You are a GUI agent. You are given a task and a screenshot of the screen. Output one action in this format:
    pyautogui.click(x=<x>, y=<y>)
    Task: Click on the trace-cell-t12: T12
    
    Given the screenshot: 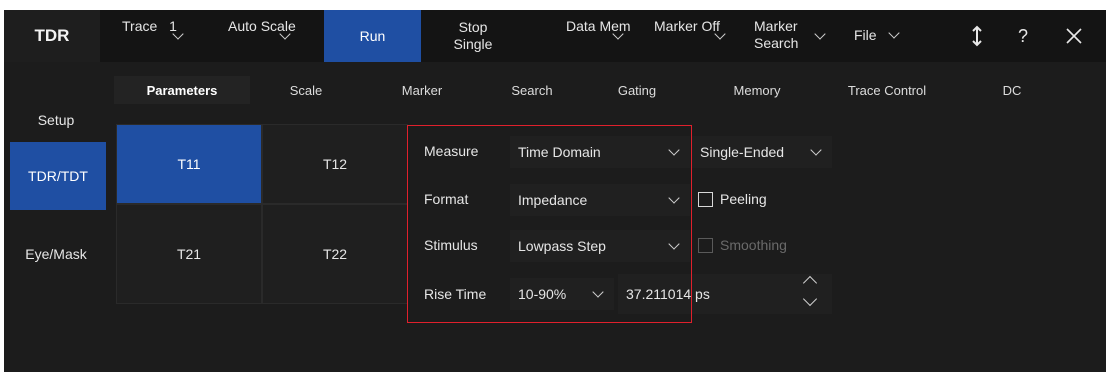 What is the action you would take?
    pyautogui.click(x=335, y=164)
    